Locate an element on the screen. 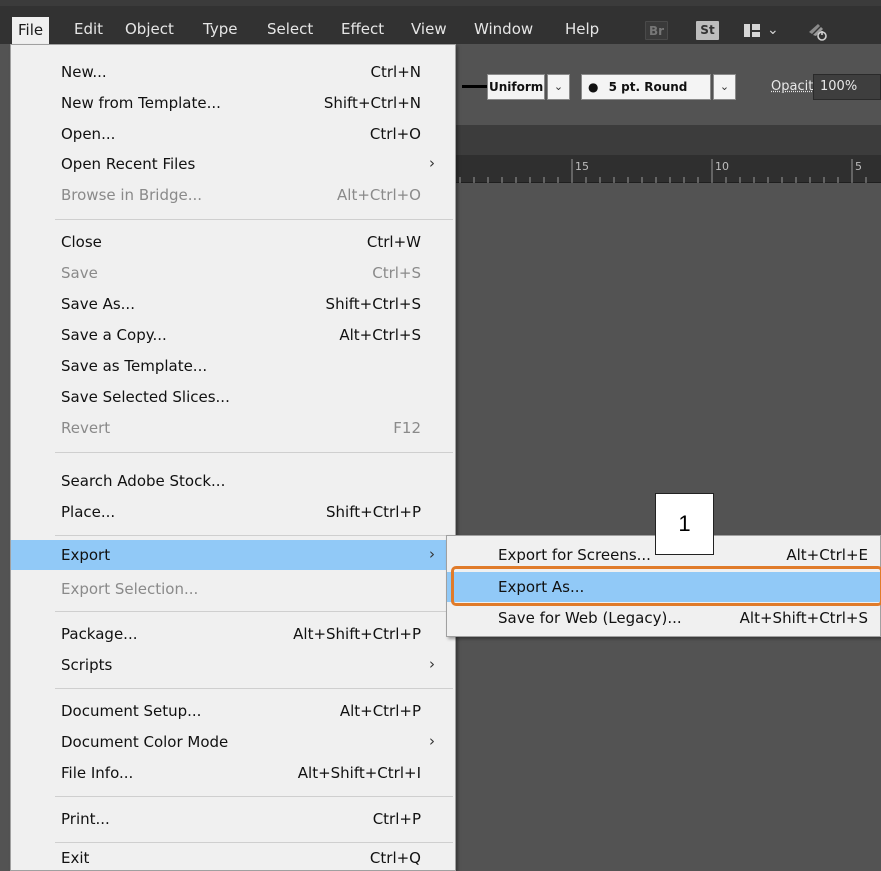  ruler-label: 15 is located at coordinates (582, 166).